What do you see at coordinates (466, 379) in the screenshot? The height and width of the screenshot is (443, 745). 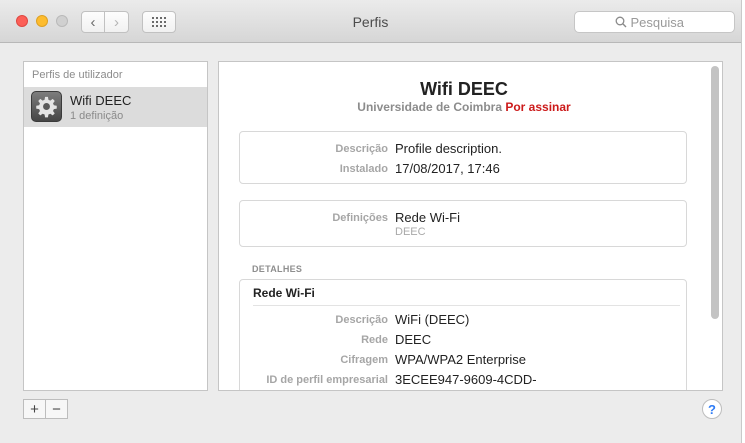 I see `enterprise-profile-id-value: 3ECEE947-9609-4CDD-` at bounding box center [466, 379].